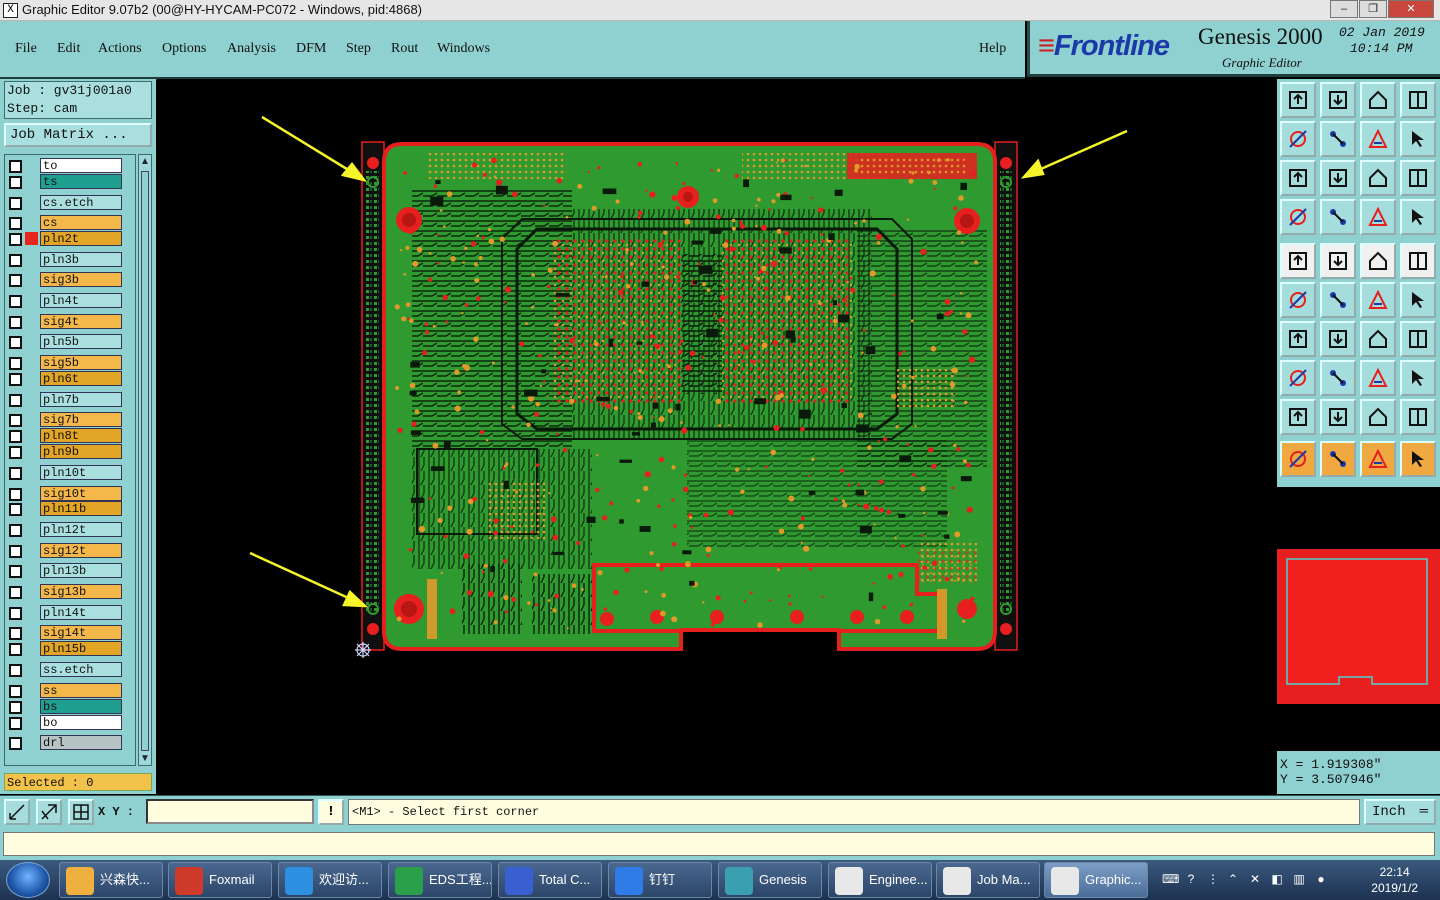 The image size is (1440, 900). Describe the element at coordinates (1378, 261) in the screenshot. I see `ruler-icon` at that location.